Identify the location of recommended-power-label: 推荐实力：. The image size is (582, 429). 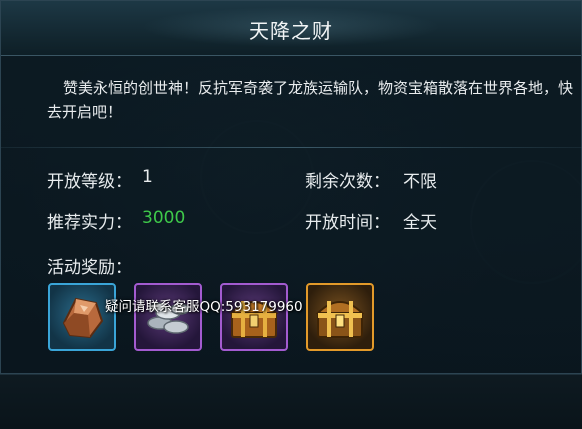
(89, 223).